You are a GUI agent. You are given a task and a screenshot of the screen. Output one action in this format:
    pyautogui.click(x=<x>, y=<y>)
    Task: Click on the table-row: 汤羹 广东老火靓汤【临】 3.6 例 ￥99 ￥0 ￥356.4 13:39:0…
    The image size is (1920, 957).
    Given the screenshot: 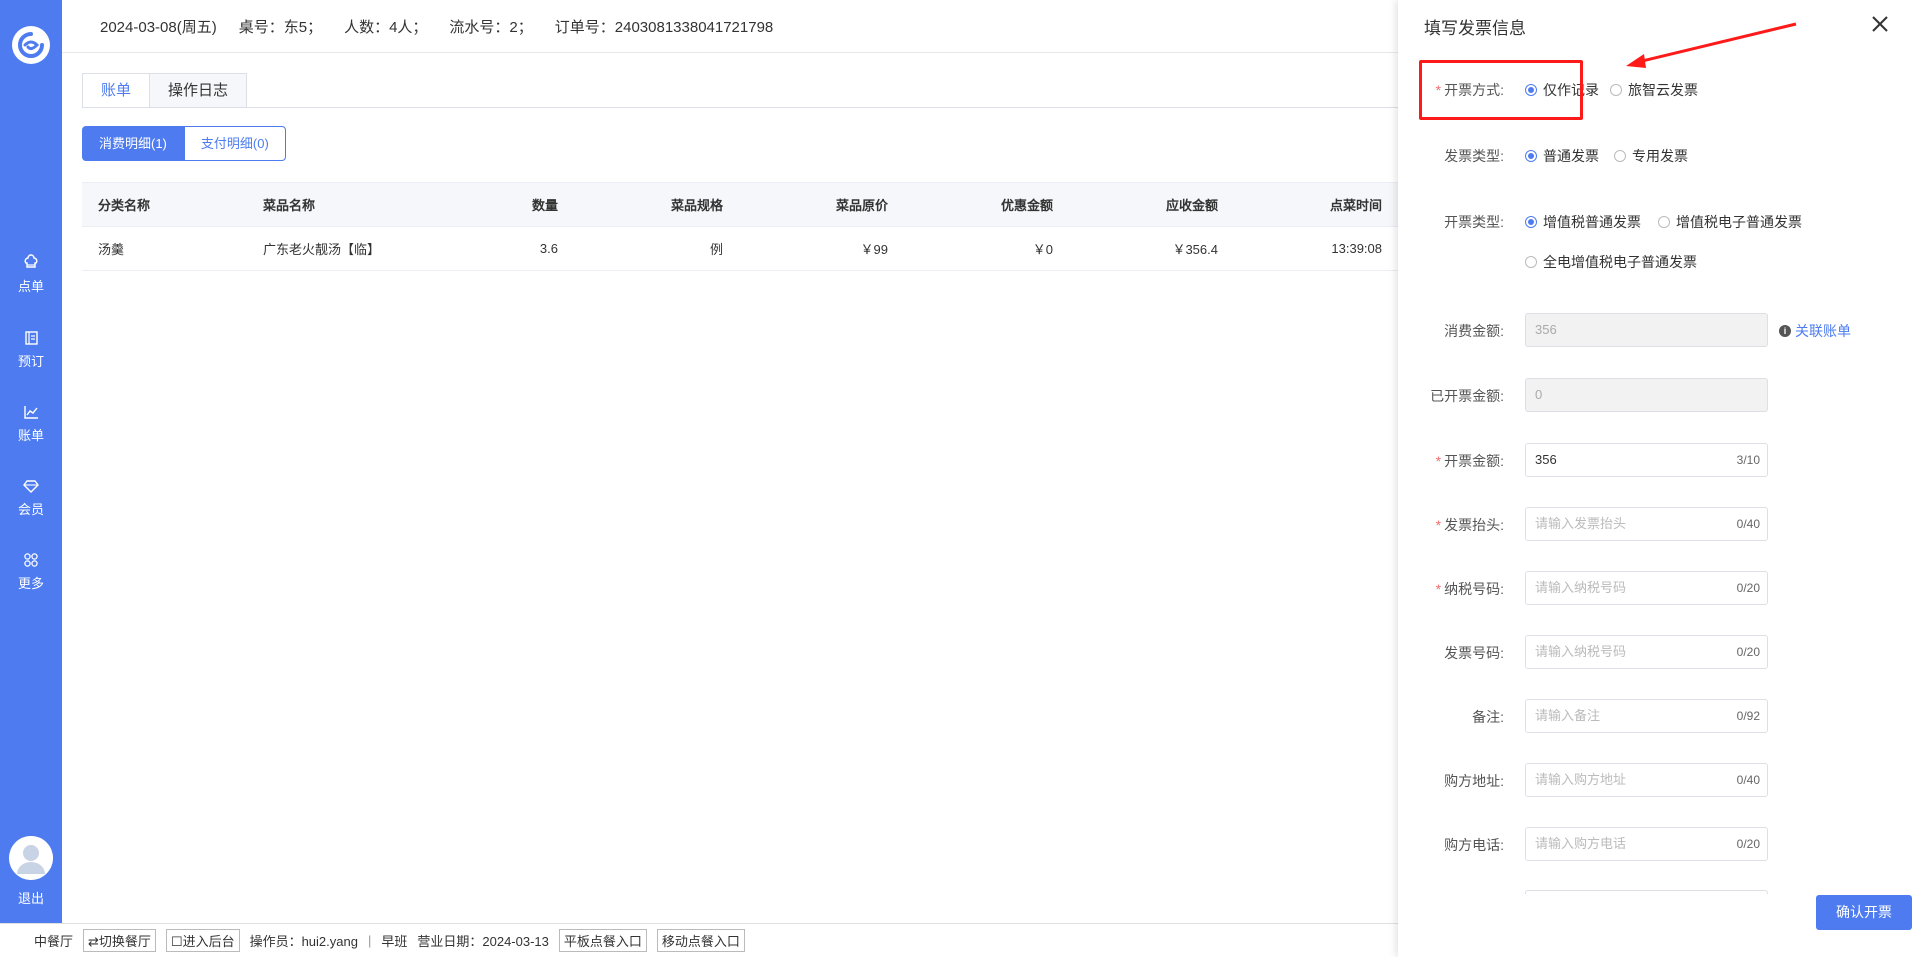 What is the action you would take?
    pyautogui.click(x=740, y=249)
    